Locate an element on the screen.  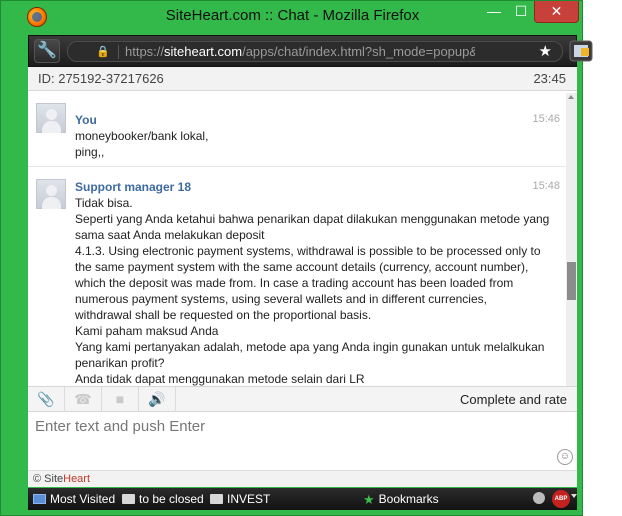
bookmark-folder-invest: INVEST is located at coordinates (240, 499).